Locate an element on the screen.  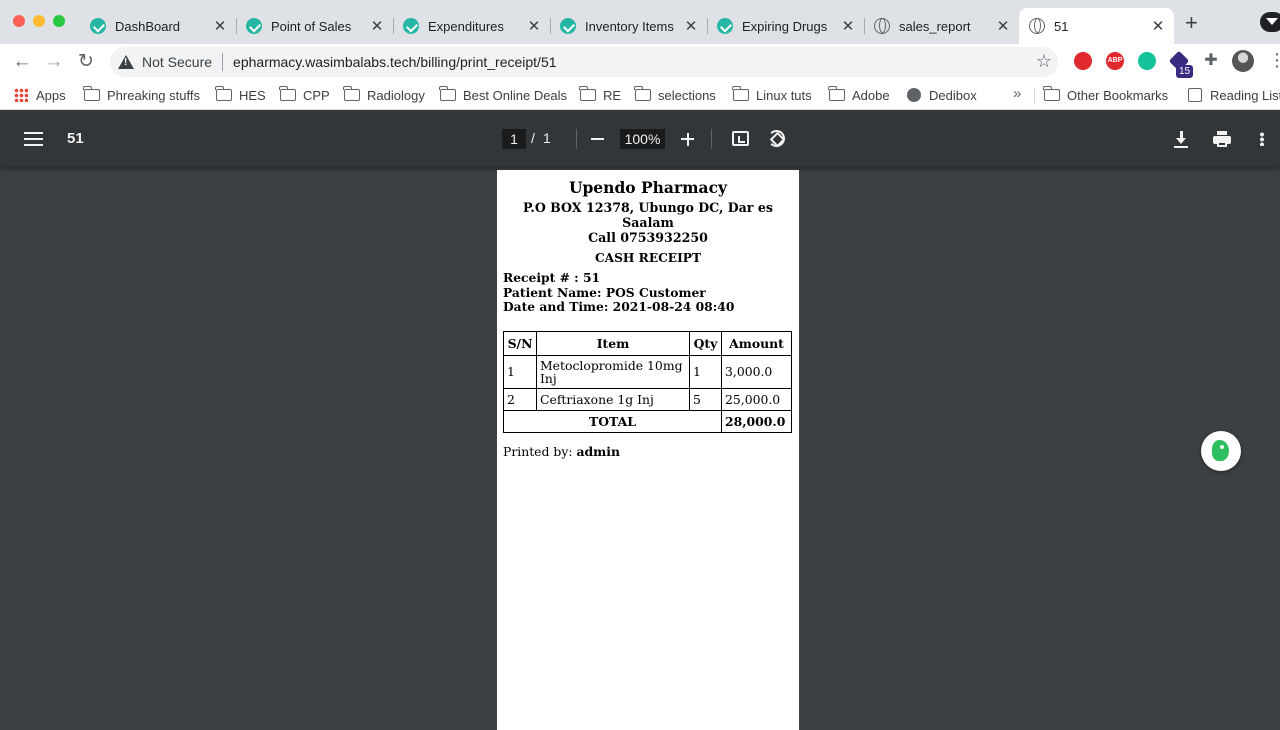
bookmark-label: Phreaking stuffs is located at coordinates (153, 95).